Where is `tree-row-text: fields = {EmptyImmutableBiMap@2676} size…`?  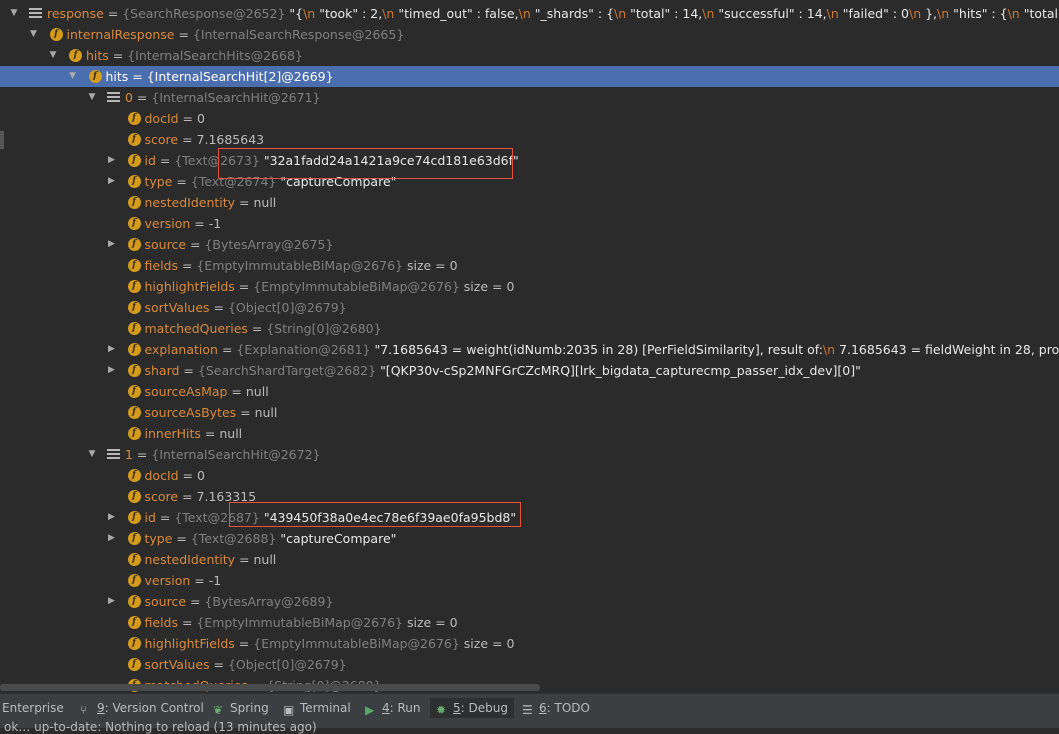 tree-row-text: fields = {EmptyImmutableBiMap@2676} size… is located at coordinates (301, 622).